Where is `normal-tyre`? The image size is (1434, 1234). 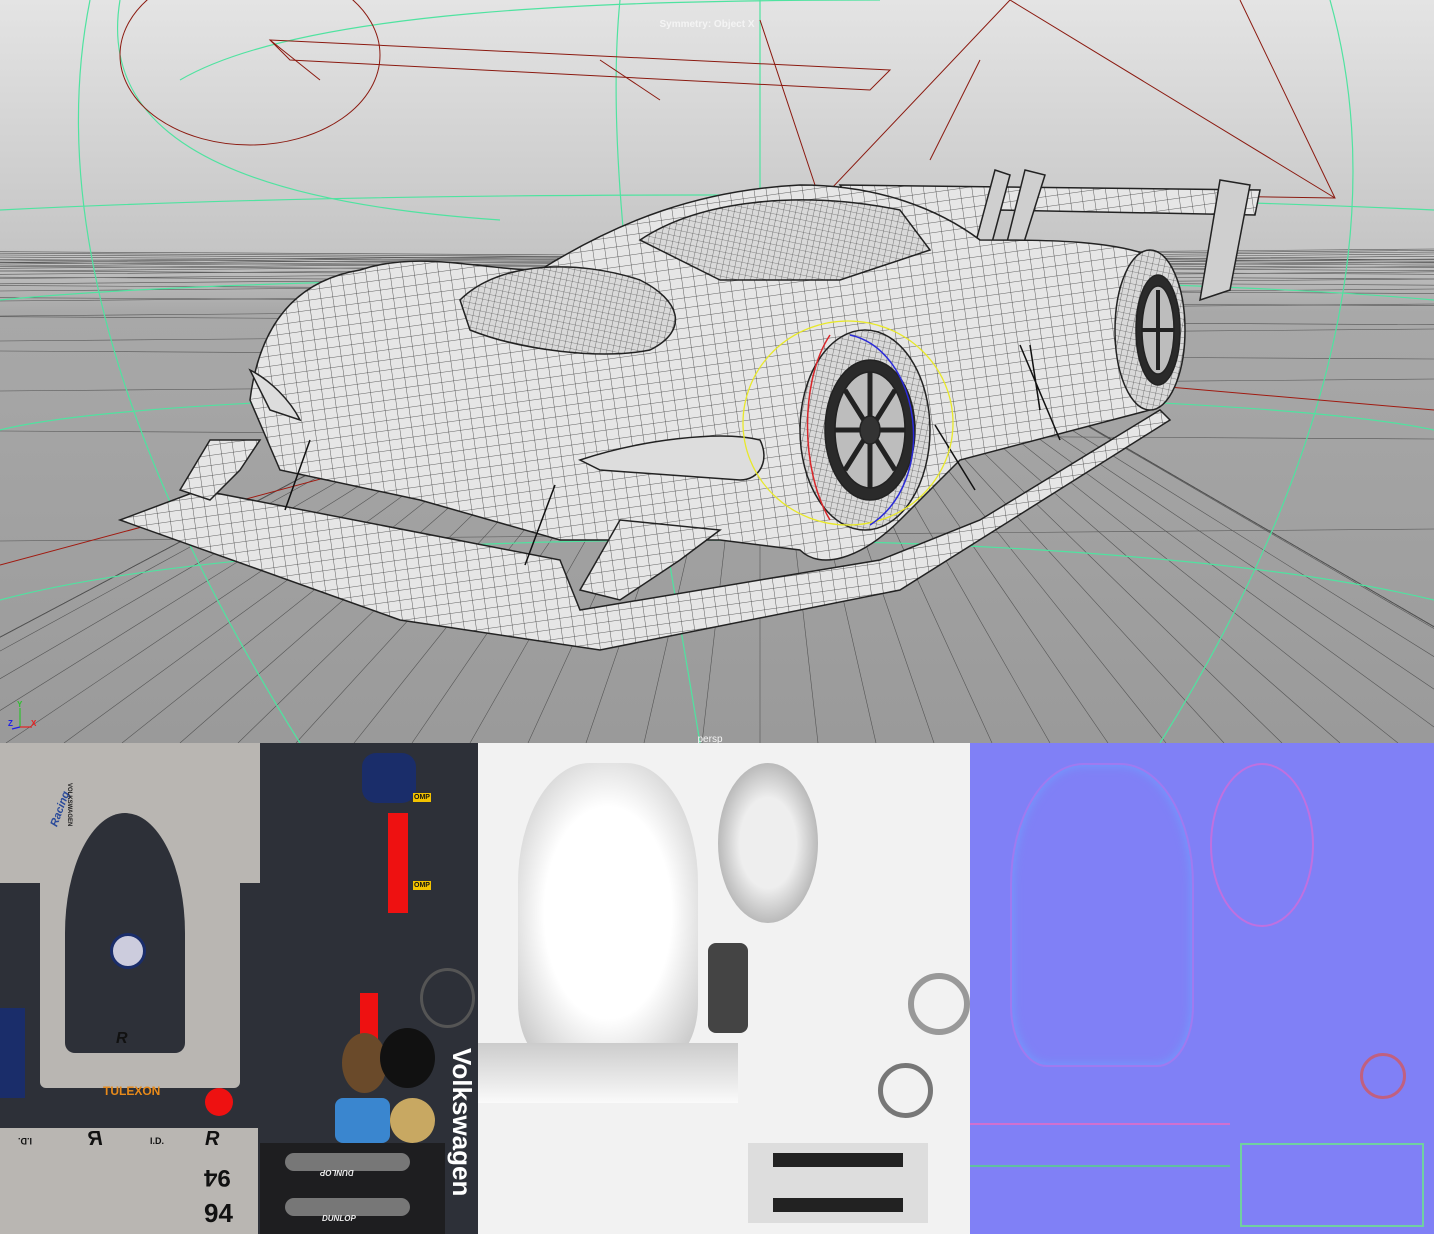
normal-tyre is located at coordinates (1332, 1185).